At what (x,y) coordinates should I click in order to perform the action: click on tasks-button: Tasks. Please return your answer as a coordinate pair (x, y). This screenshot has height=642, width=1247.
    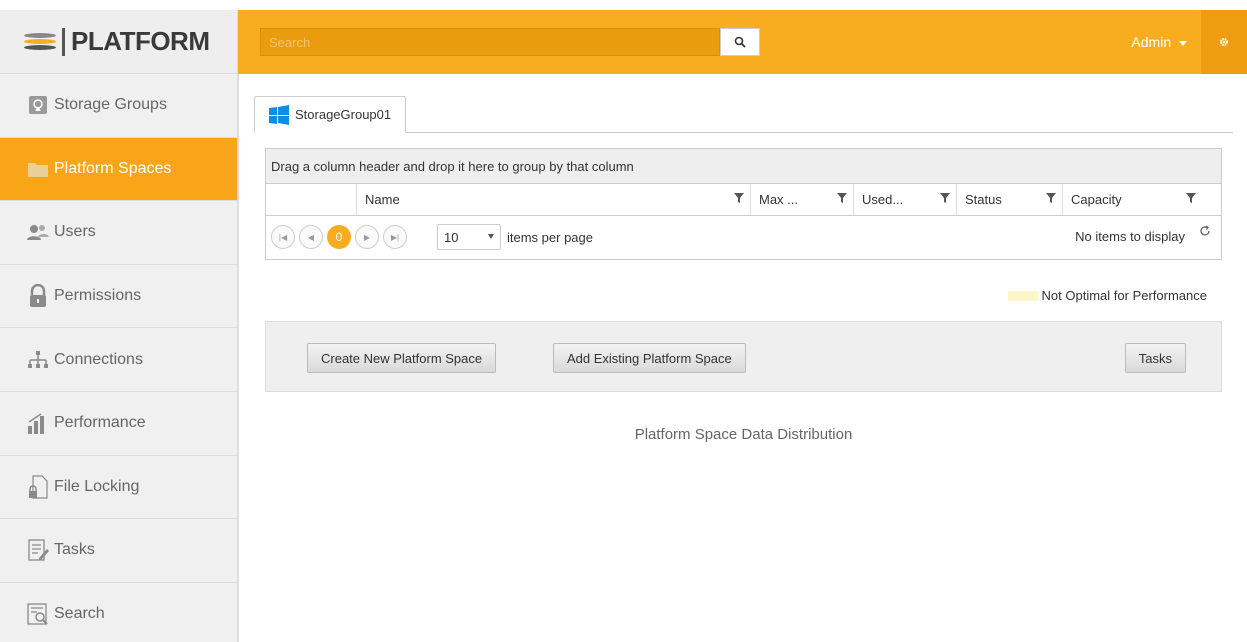
    Looking at the image, I should click on (1155, 358).